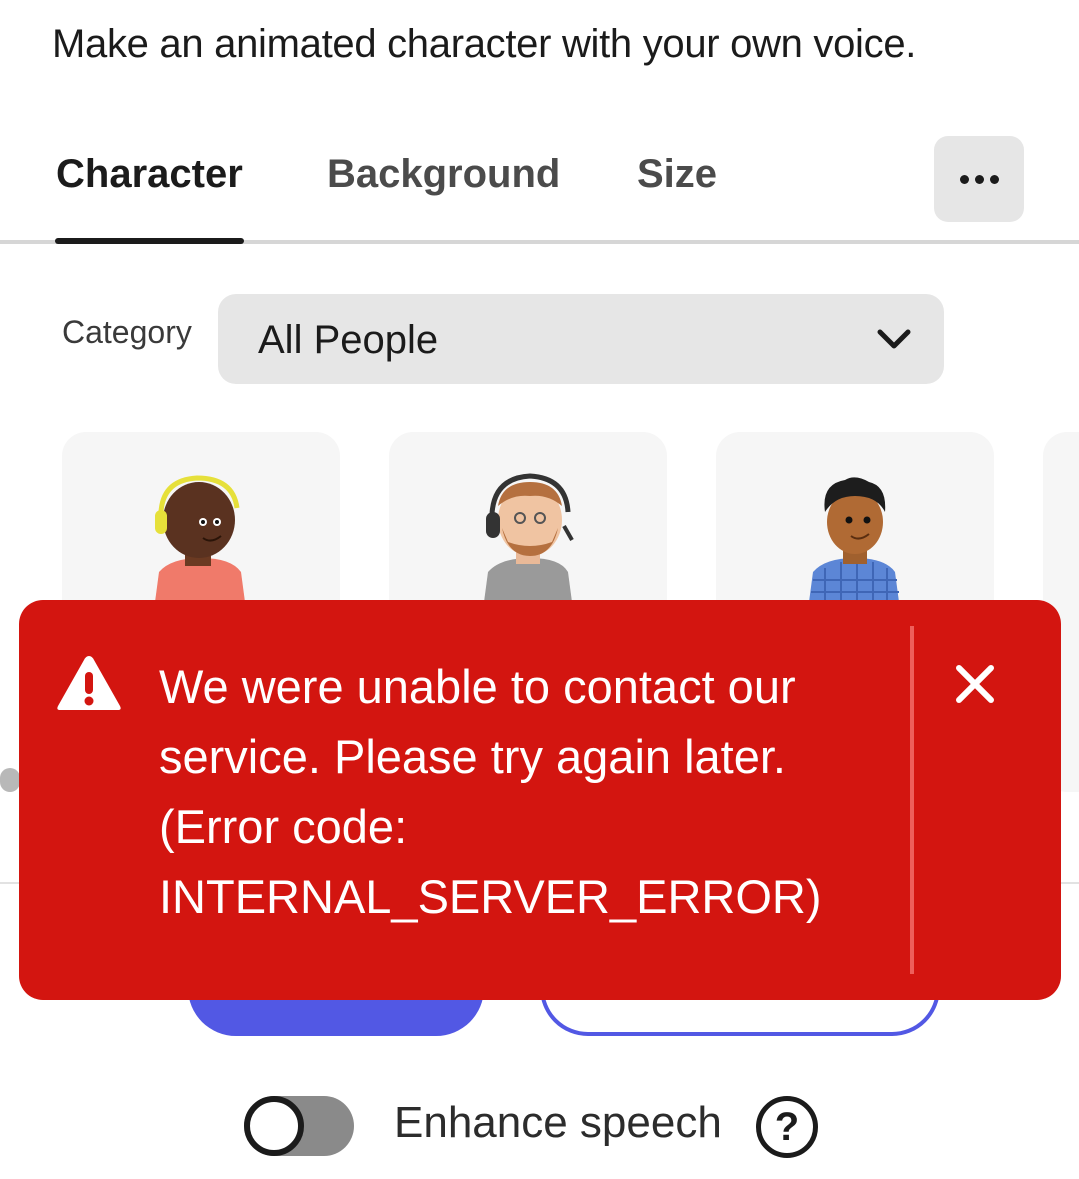 The image size is (1079, 1179). Describe the element at coordinates (787, 1127) in the screenshot. I see `help-icon: ?` at that location.